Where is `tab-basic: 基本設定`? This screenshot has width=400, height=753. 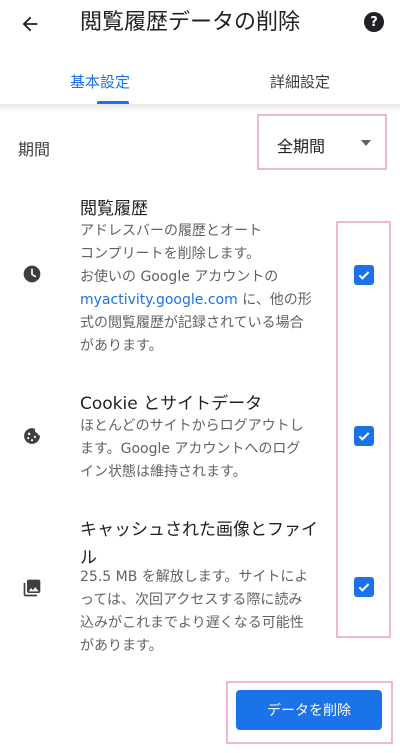
tab-basic: 基本設定 is located at coordinates (100, 81).